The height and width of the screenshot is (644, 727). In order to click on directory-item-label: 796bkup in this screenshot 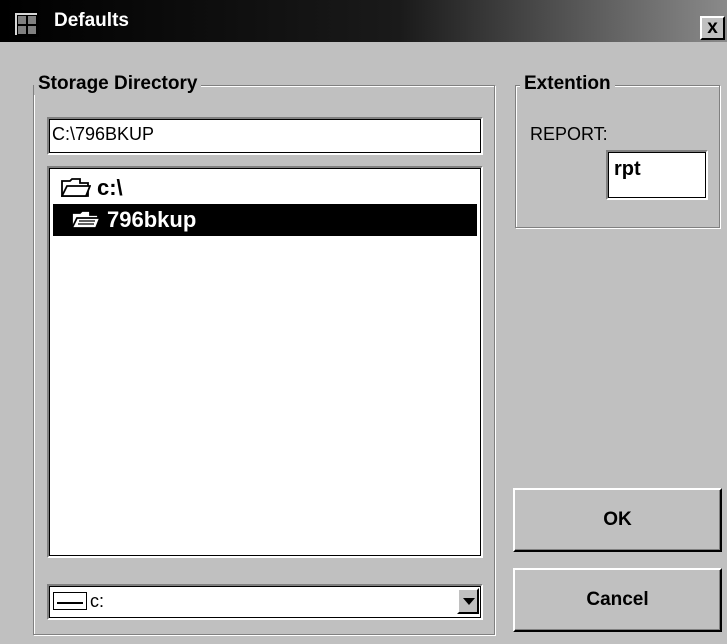, I will do `click(152, 219)`.